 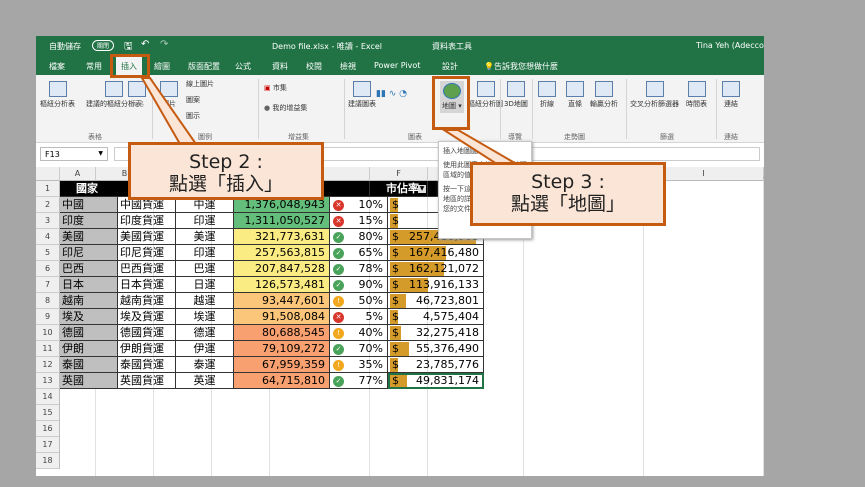 I want to click on step2-callout: Step 2 : 點選「插入」, so click(x=226, y=171).